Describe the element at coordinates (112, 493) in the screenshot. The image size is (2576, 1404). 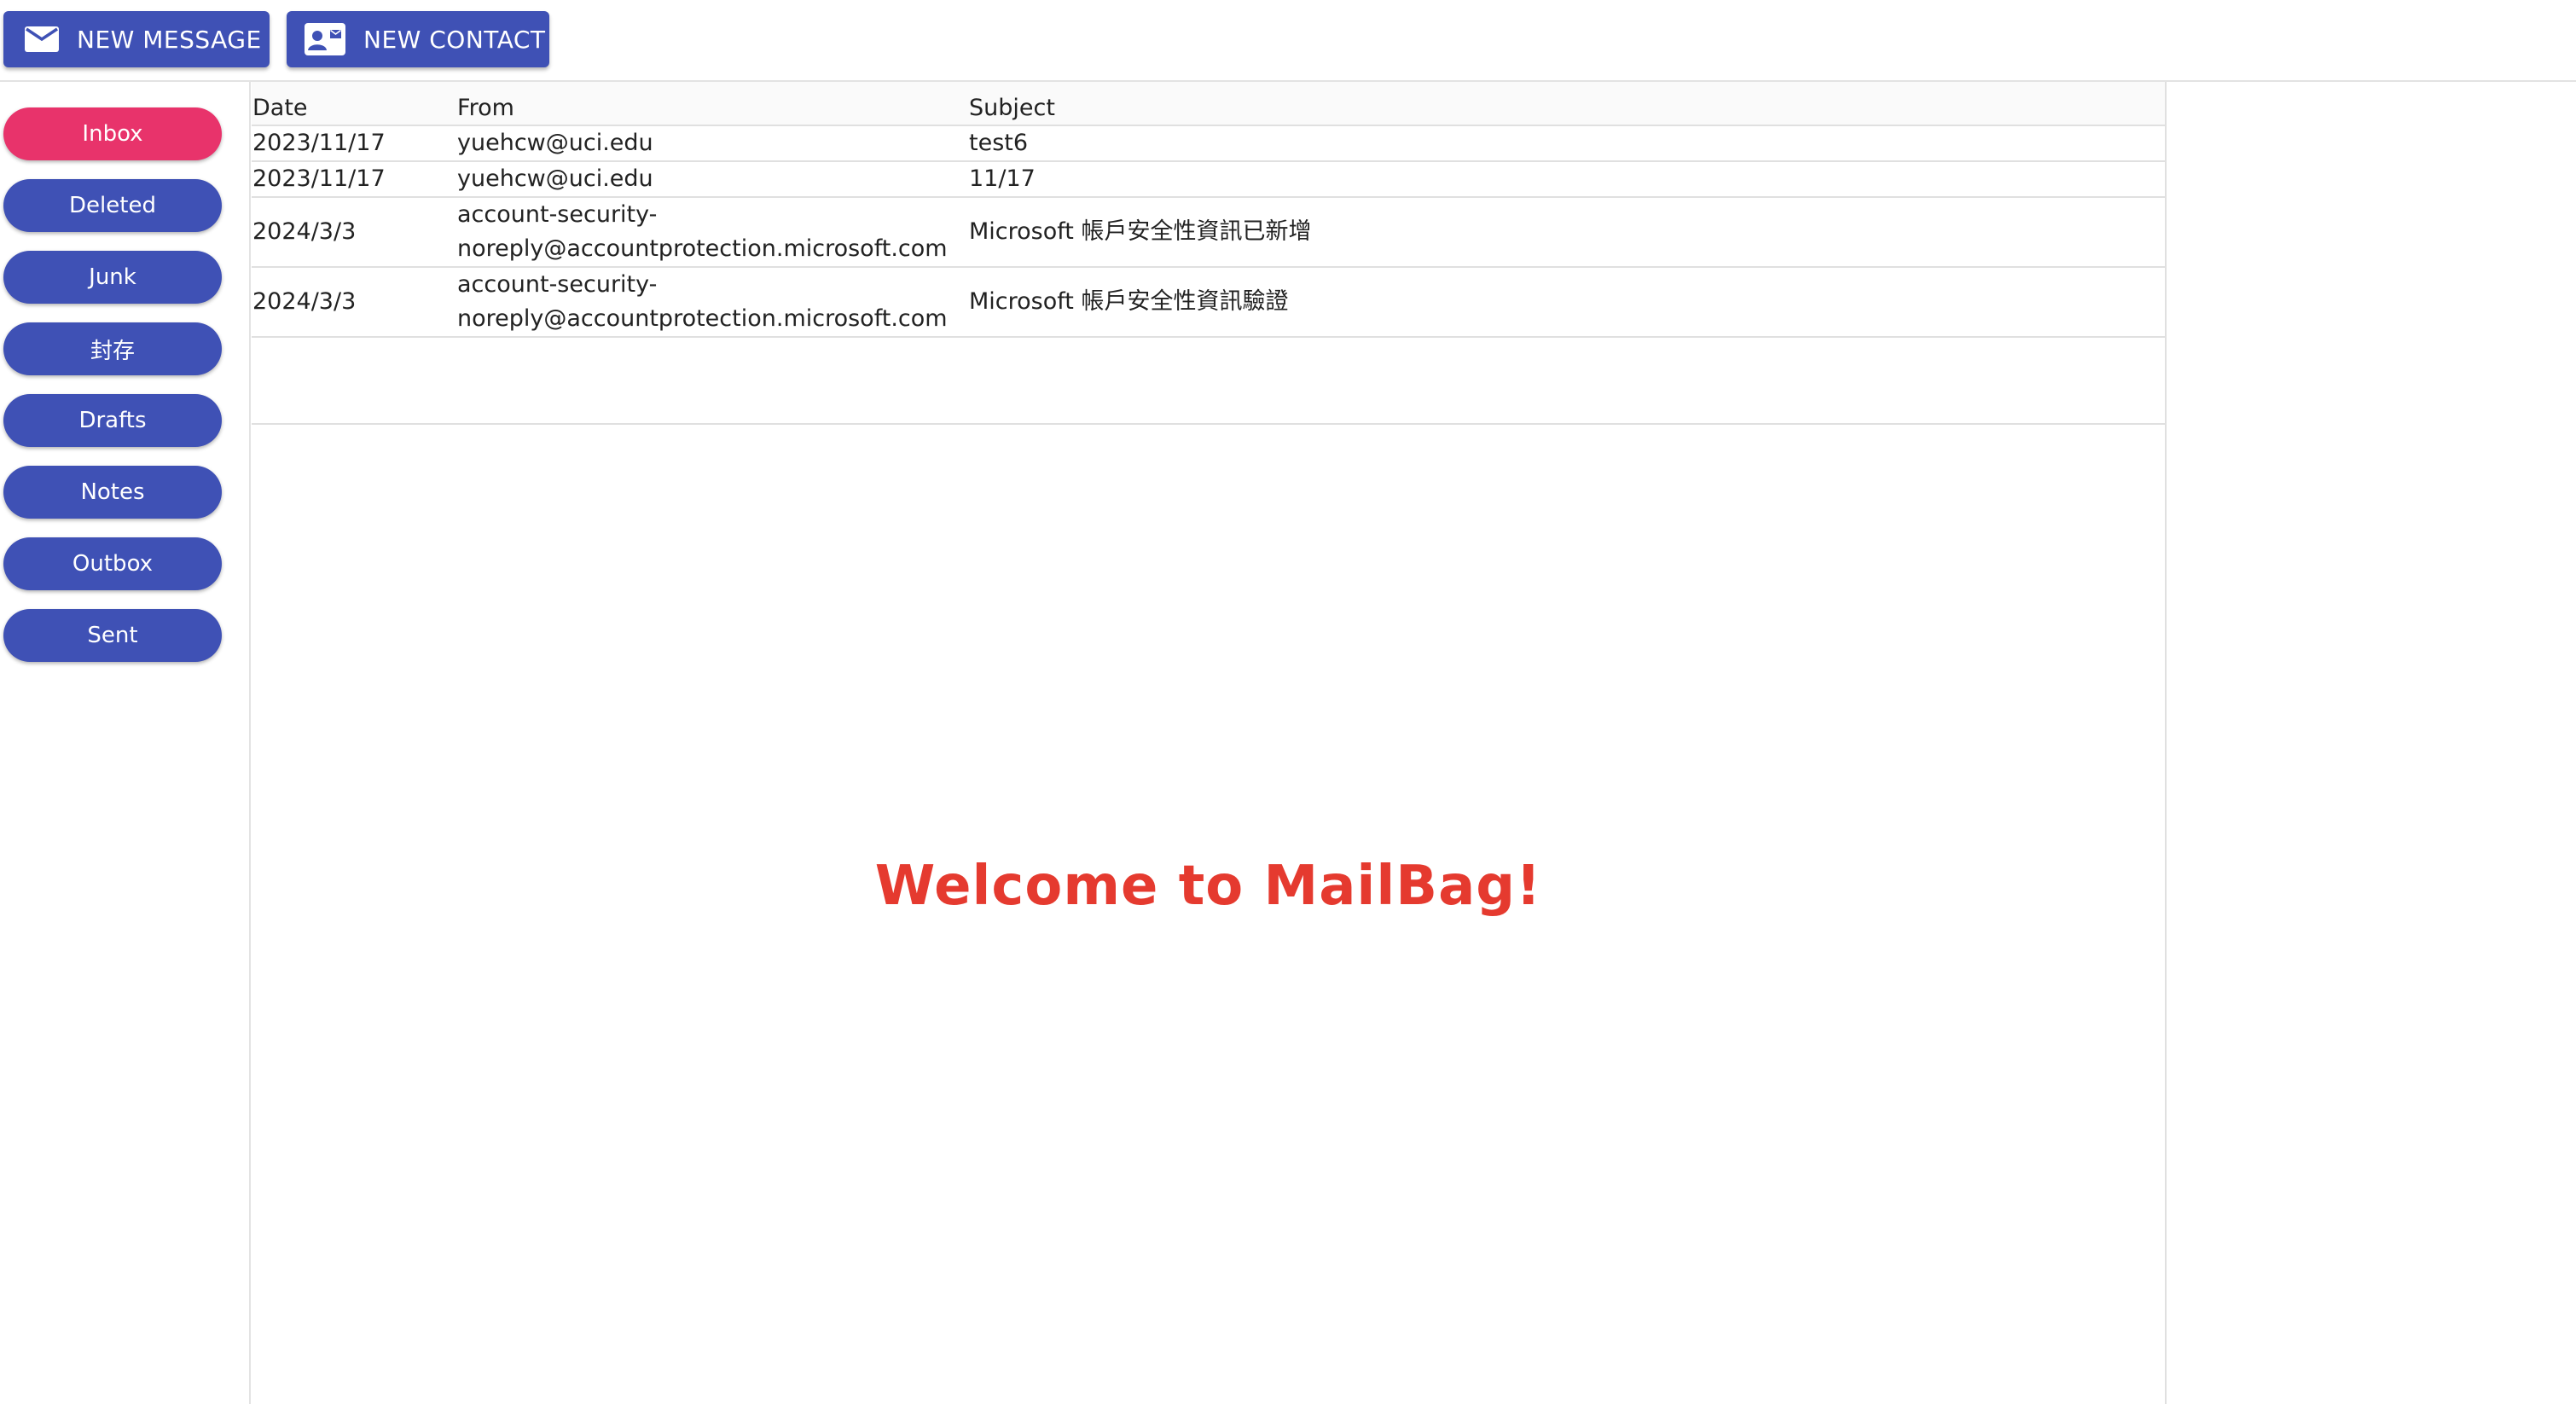
I see `folder-notes-button: Notes` at that location.